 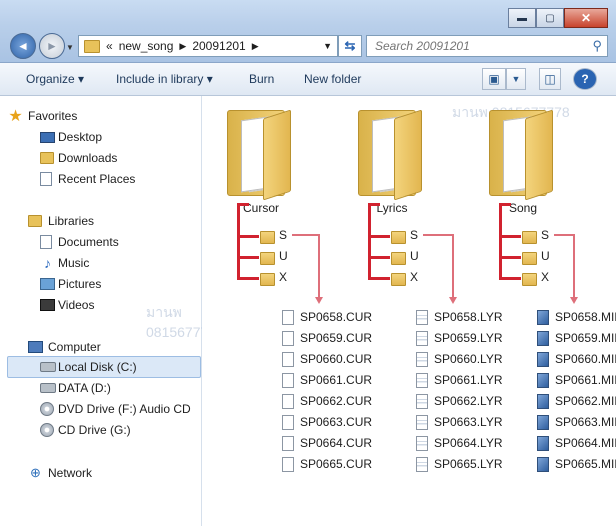 What do you see at coordinates (109, 46) in the screenshot?
I see `breadcrumb-overflow: «` at bounding box center [109, 46].